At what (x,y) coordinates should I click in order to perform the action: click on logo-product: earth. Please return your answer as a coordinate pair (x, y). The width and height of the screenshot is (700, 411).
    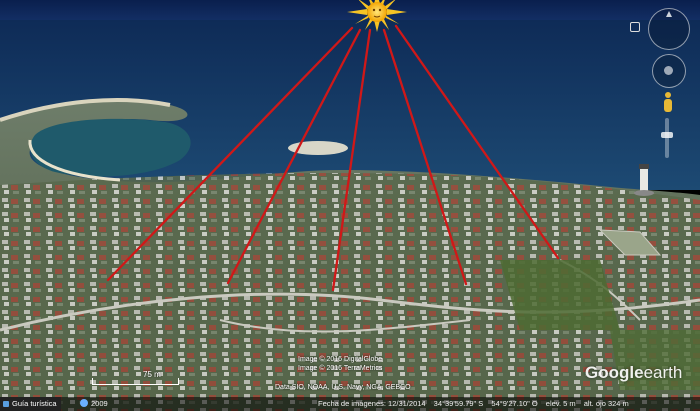
    Looking at the image, I should click on (663, 372).